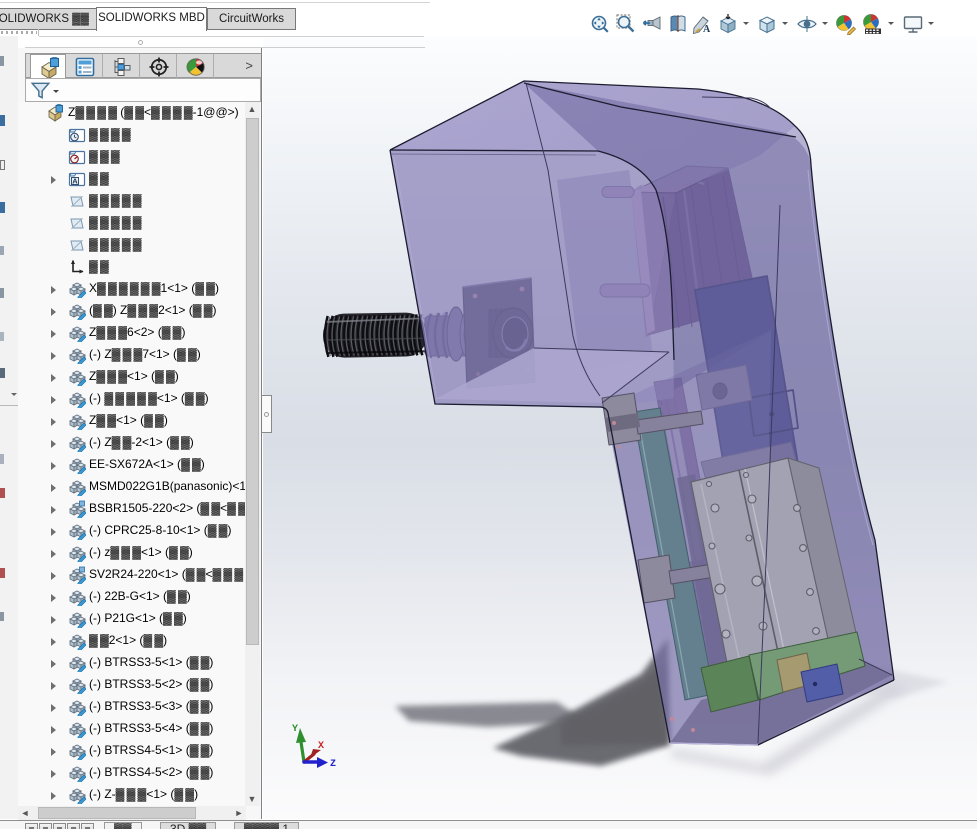 The image size is (977, 829). What do you see at coordinates (333, 764) in the screenshot?
I see `svg-text: Z` at bounding box center [333, 764].